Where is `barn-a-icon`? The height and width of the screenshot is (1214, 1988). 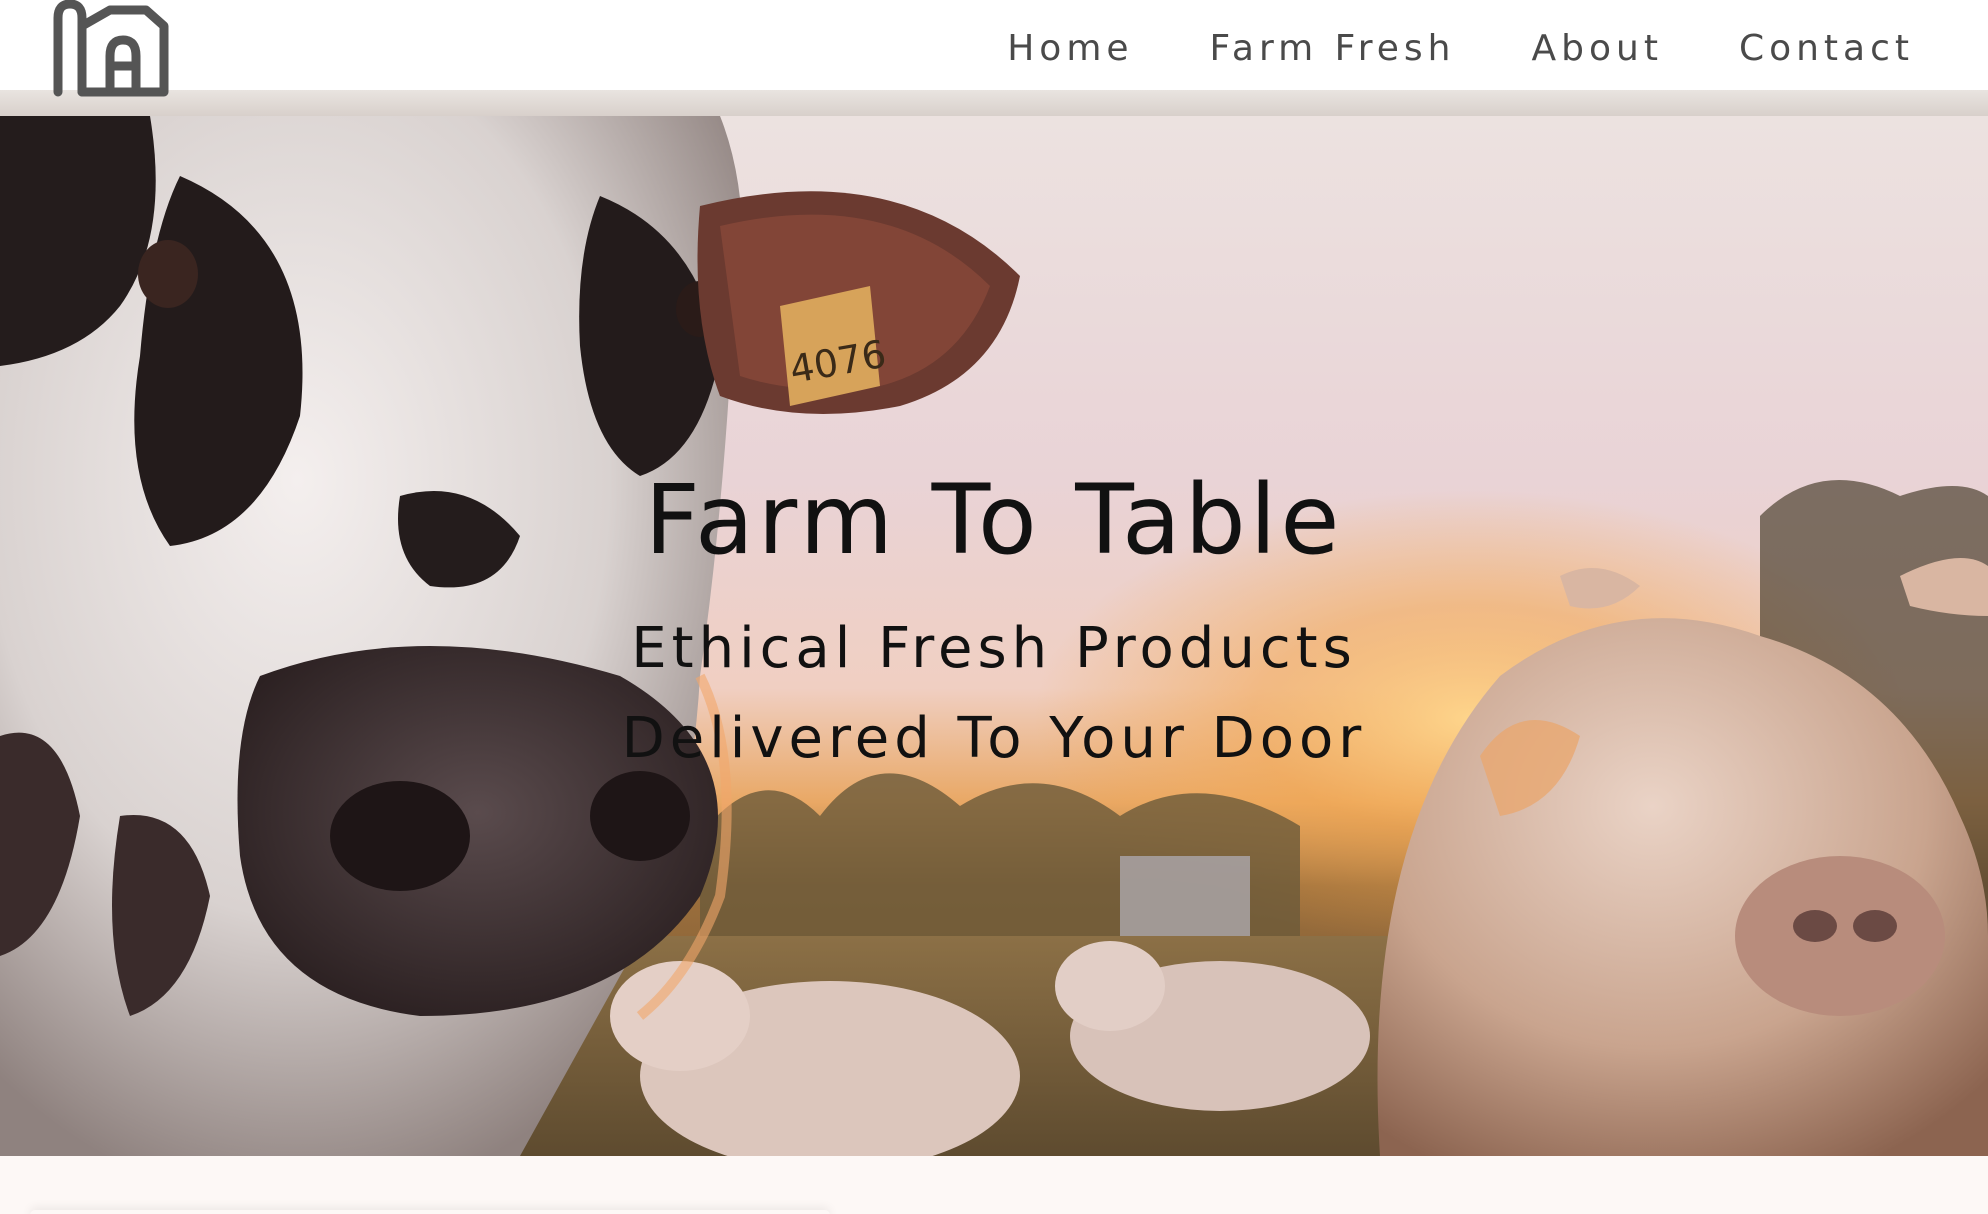 barn-a-icon is located at coordinates (112, 49).